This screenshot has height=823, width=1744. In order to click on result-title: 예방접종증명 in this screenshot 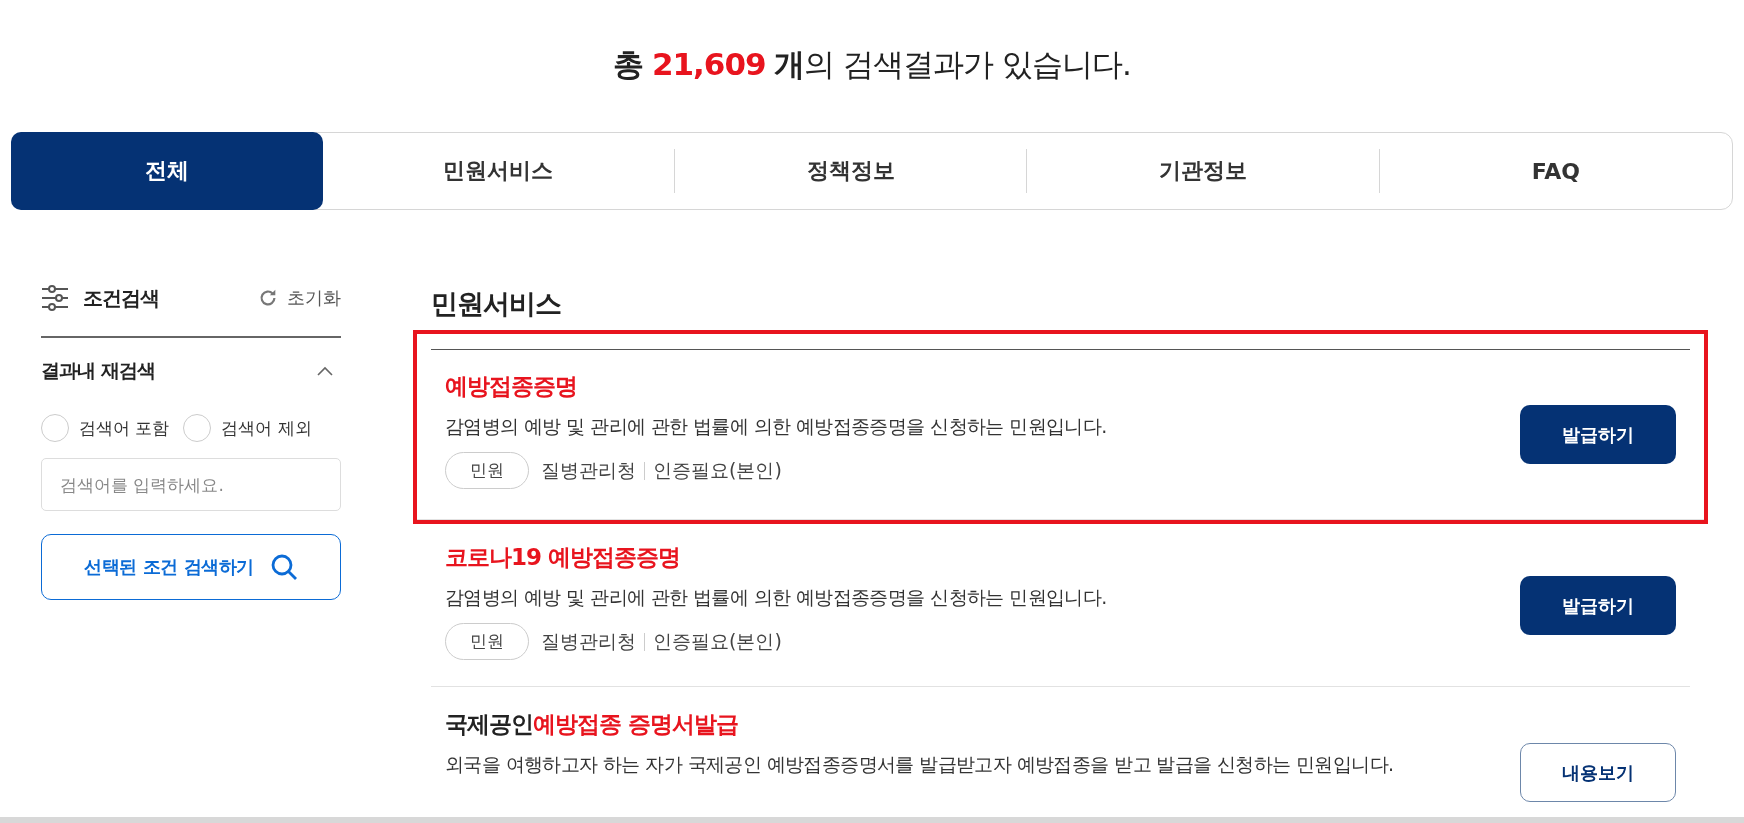, I will do `click(511, 386)`.